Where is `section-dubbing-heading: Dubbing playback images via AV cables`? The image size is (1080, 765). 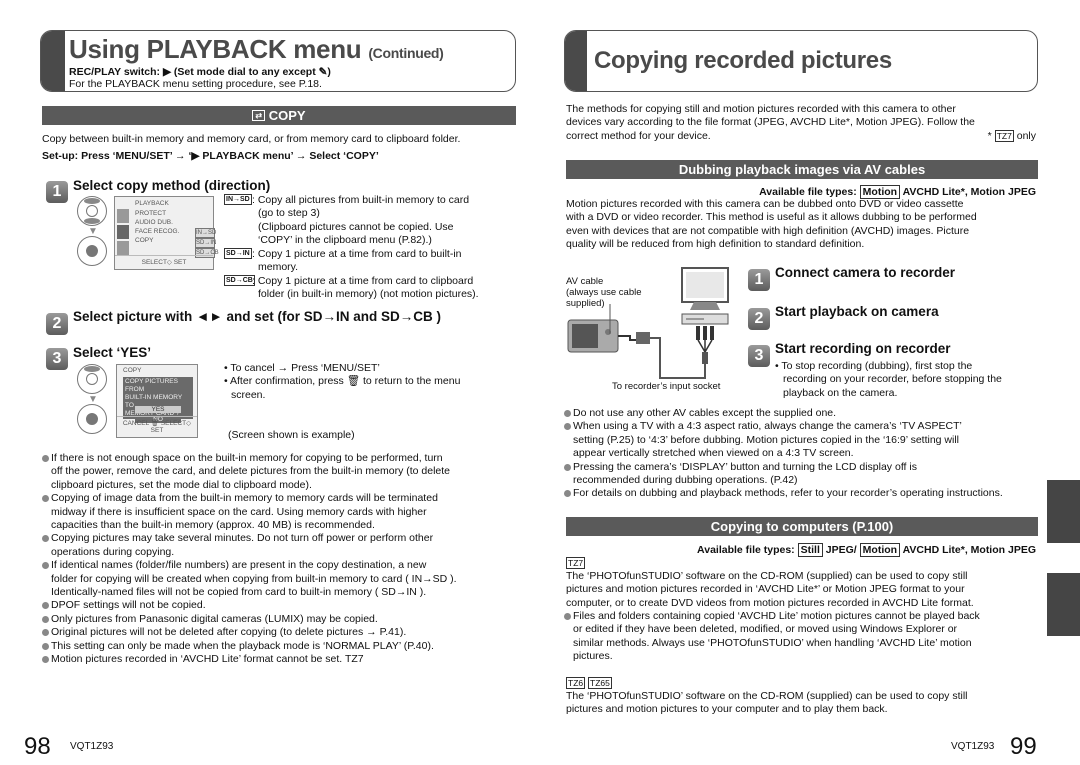 section-dubbing-heading: Dubbing playback images via AV cables is located at coordinates (802, 169).